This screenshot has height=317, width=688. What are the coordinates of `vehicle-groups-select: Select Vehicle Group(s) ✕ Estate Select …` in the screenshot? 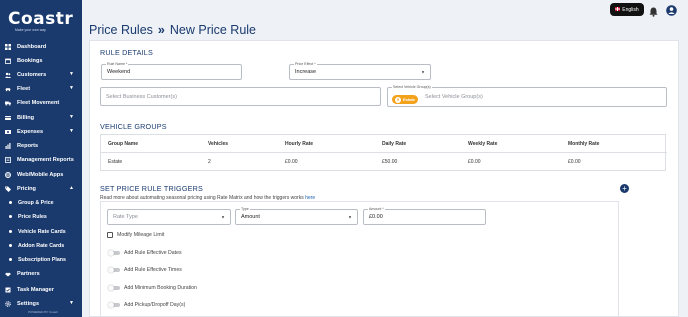 It's located at (527, 96).